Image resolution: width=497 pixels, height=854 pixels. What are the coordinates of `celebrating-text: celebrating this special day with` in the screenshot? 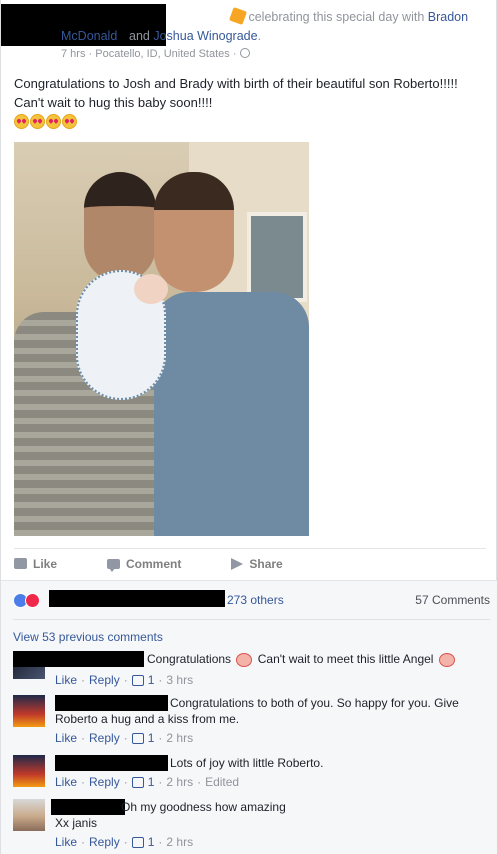 It's located at (336, 17).